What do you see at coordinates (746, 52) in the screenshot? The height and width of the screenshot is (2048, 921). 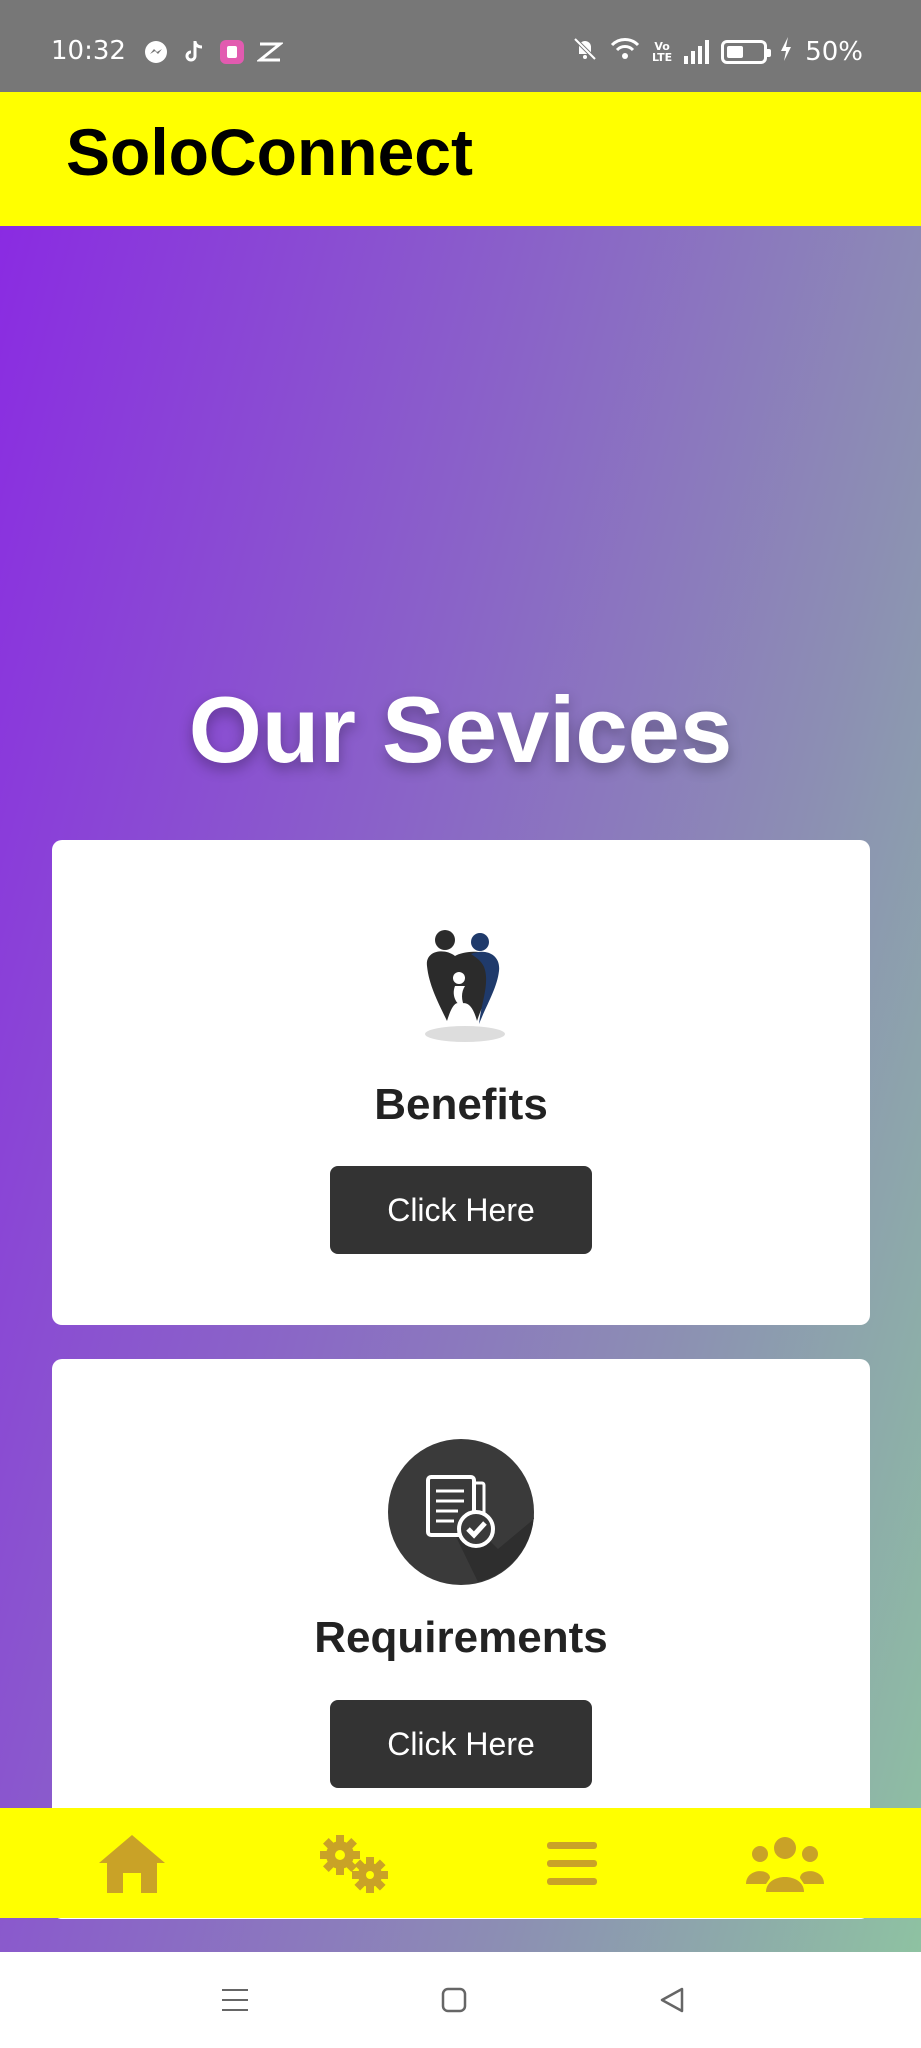 I see `battery-icon` at bounding box center [746, 52].